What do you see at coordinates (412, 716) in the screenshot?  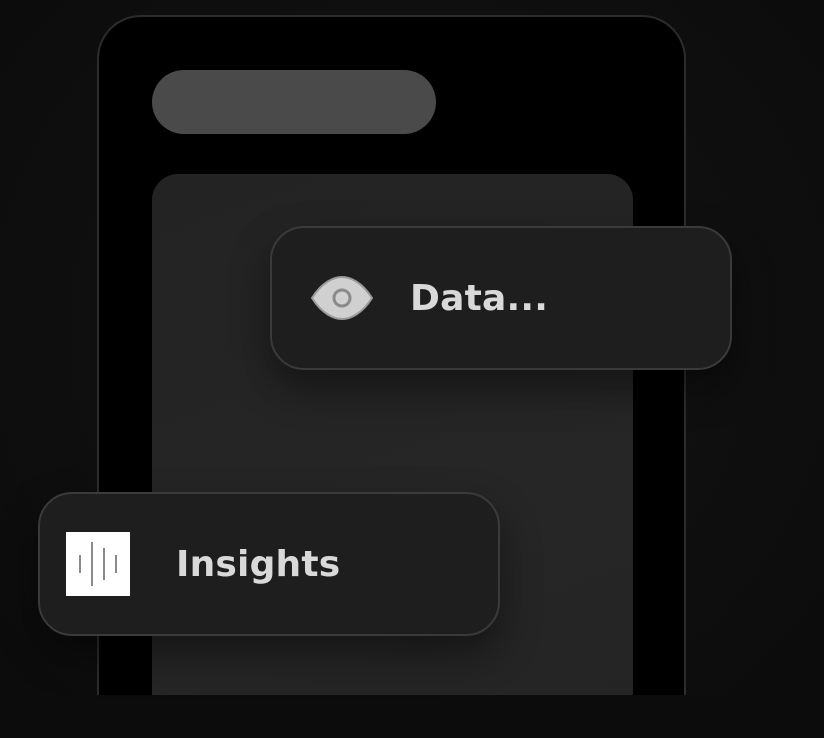 I see `bottom-edge` at bounding box center [412, 716].